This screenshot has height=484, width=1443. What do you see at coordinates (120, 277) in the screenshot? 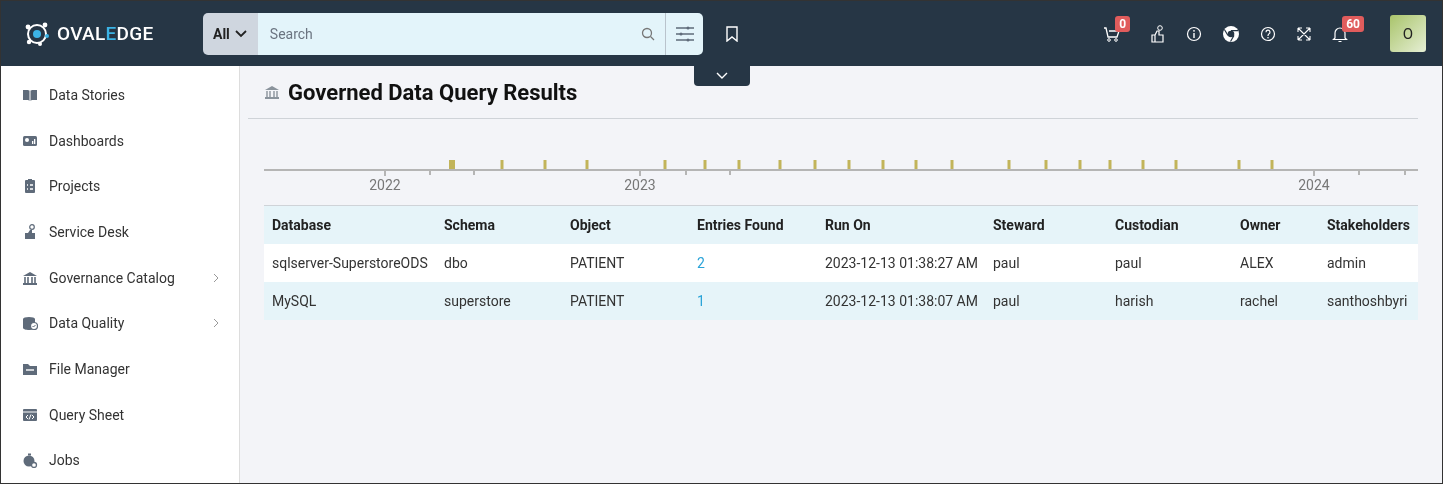
I see `sidebar-item: Governance Catalog` at bounding box center [120, 277].